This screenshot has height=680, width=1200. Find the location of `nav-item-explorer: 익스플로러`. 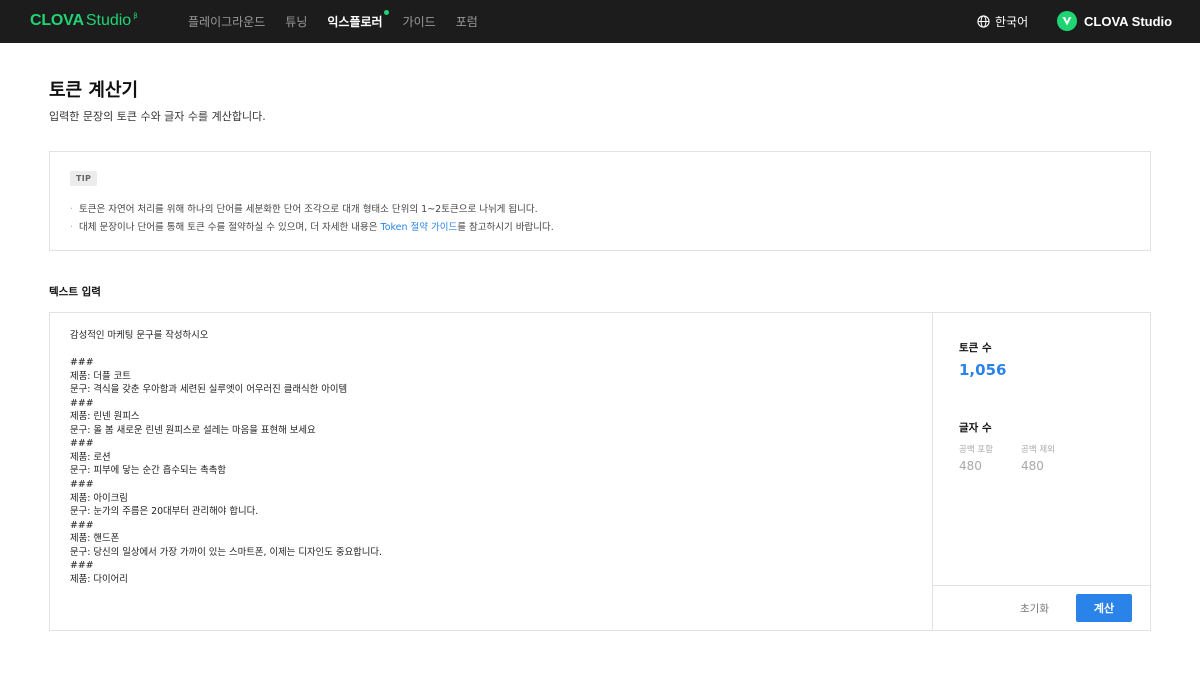

nav-item-explorer: 익스플로러 is located at coordinates (358, 20).